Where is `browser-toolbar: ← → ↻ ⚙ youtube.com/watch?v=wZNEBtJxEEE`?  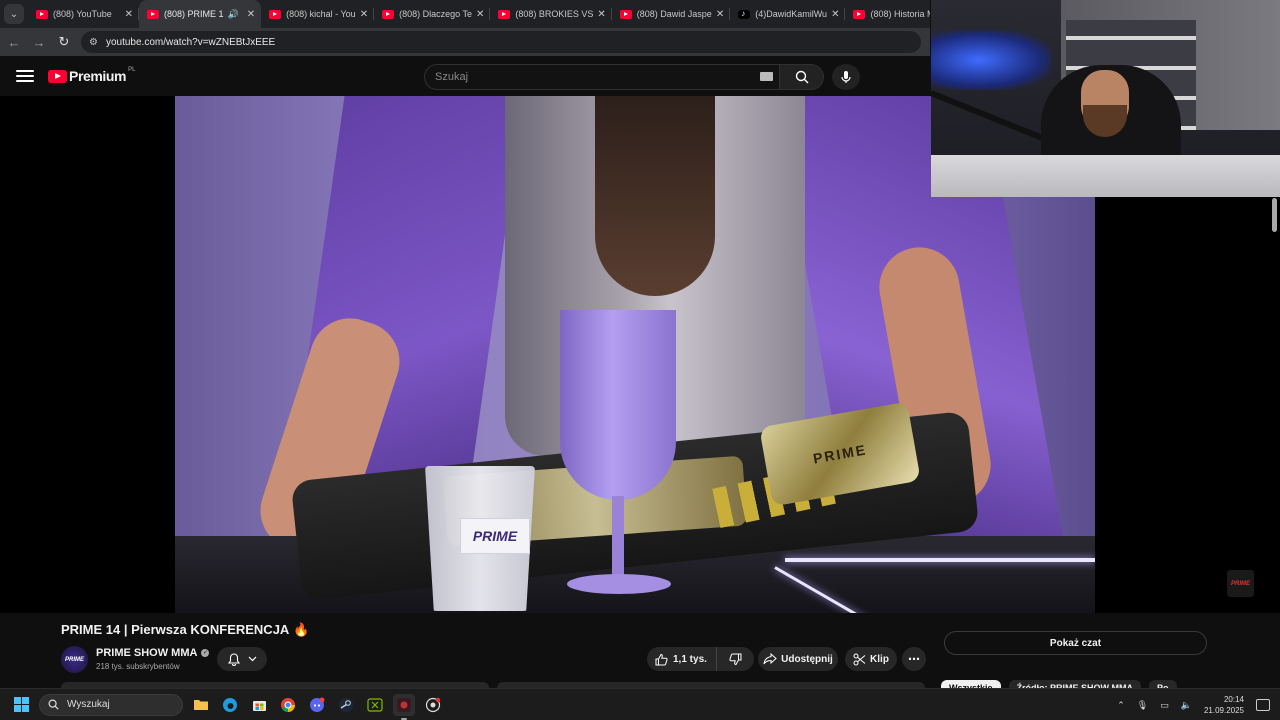
browser-toolbar: ← → ↻ ⚙ youtube.com/watch?v=wZNEBtJxEEE is located at coordinates (465, 42).